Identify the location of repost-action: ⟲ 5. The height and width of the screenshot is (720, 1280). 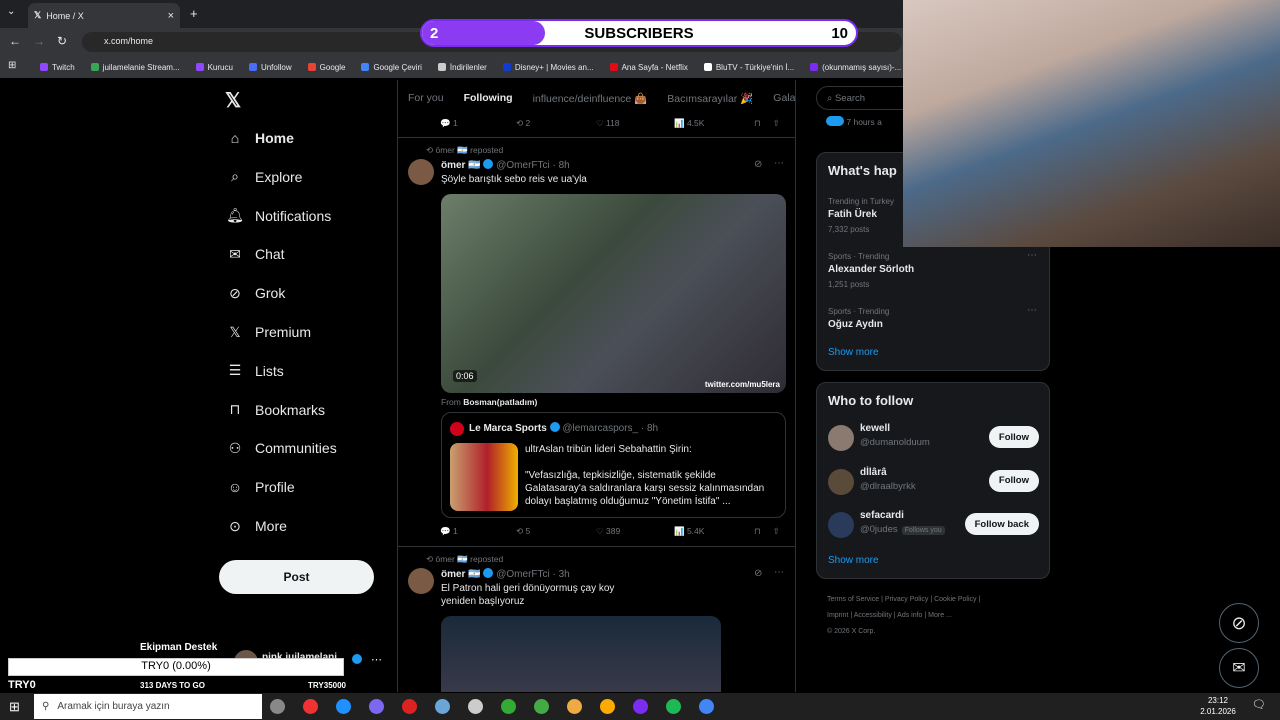
(556, 531).